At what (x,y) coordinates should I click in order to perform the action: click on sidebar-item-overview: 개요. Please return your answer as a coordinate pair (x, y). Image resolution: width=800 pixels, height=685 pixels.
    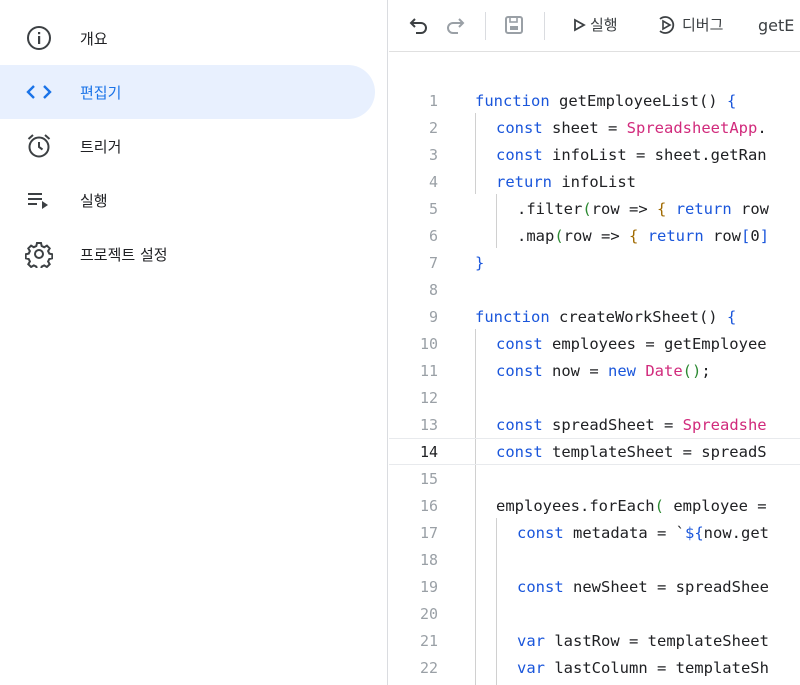
    Looking at the image, I should click on (187, 38).